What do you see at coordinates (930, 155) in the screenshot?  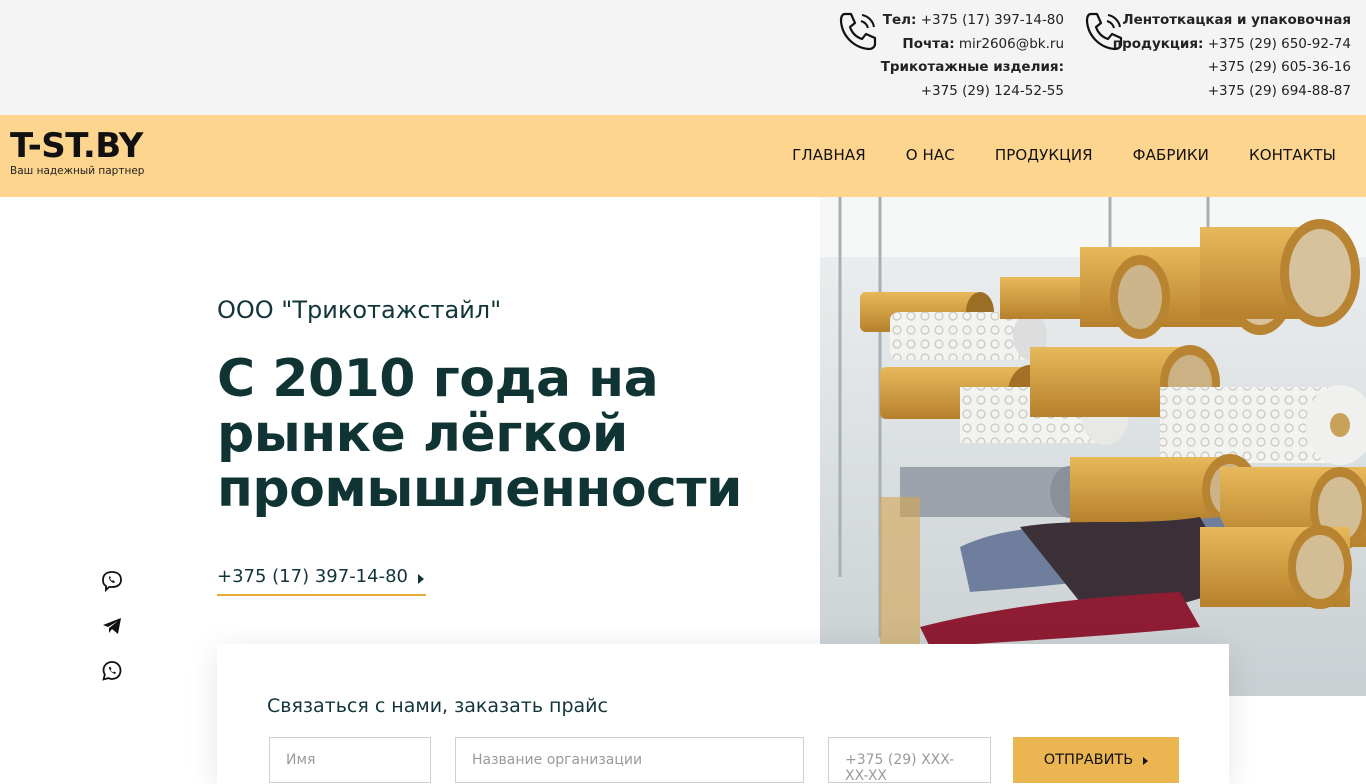 I see `nav-item-about: О НАС` at bounding box center [930, 155].